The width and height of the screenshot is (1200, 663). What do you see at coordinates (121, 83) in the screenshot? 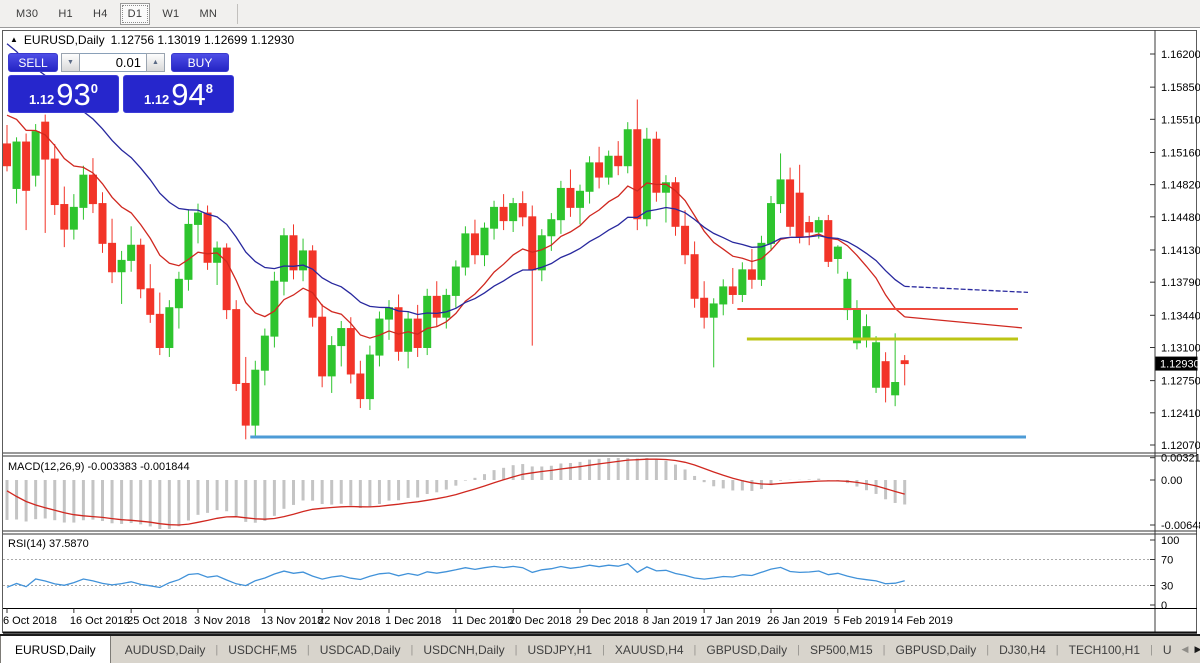
I see `one-click-trading-panel: SELL ▼ ▲ BUY 1.12 93 0 1.12 94 8` at bounding box center [121, 83].